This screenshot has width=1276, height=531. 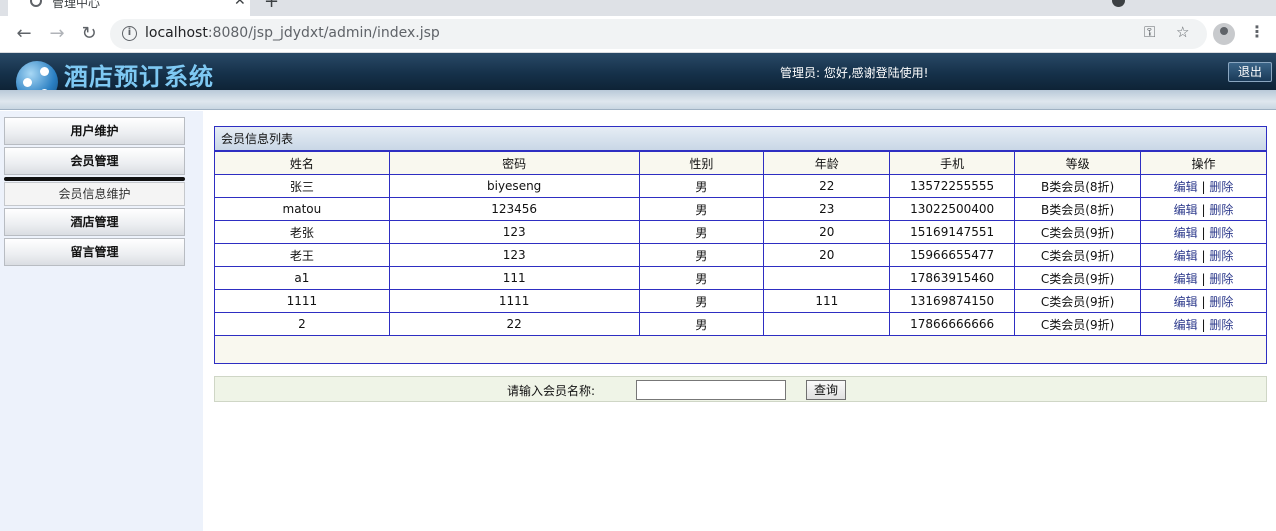 What do you see at coordinates (514, 186) in the screenshot?
I see `cell-password: biyeseng` at bounding box center [514, 186].